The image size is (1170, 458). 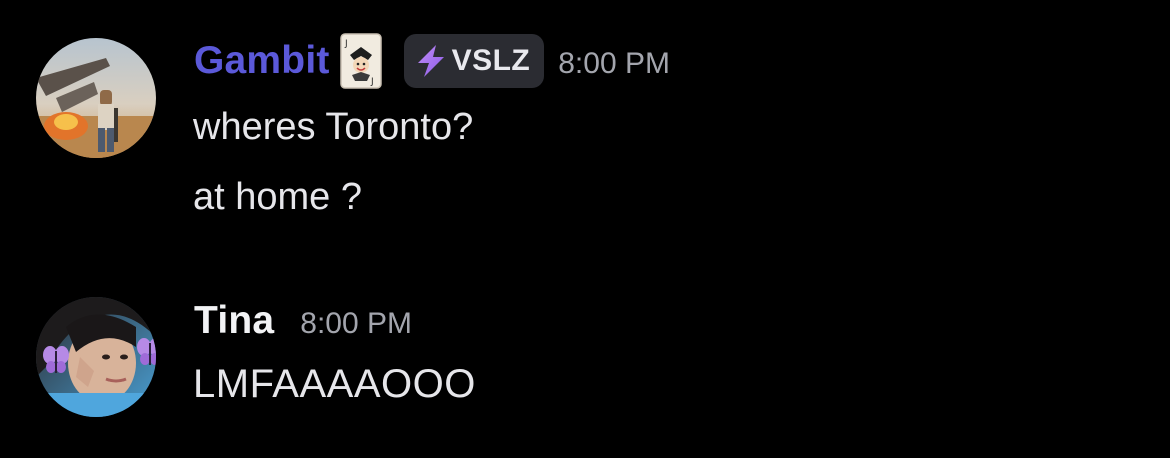 What do you see at coordinates (277, 197) in the screenshot?
I see `message-text: at home ?` at bounding box center [277, 197].